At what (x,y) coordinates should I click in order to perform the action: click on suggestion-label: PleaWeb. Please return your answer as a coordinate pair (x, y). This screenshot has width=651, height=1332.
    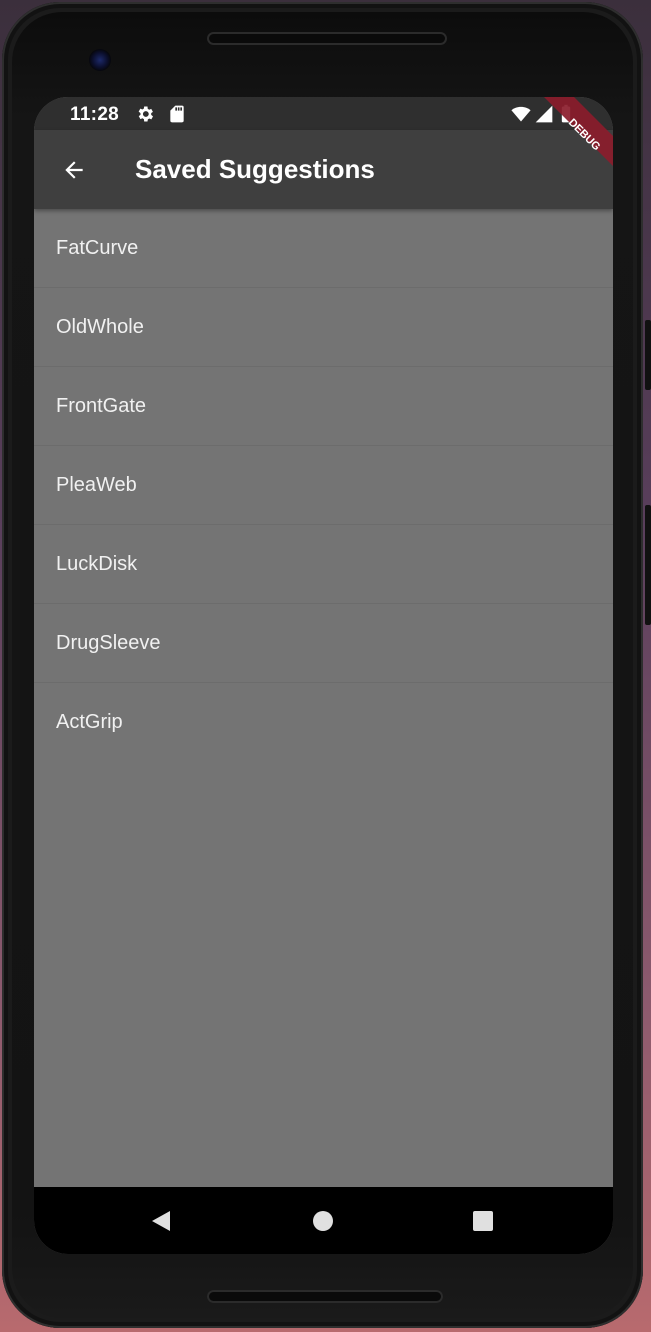
    Looking at the image, I should click on (96, 484).